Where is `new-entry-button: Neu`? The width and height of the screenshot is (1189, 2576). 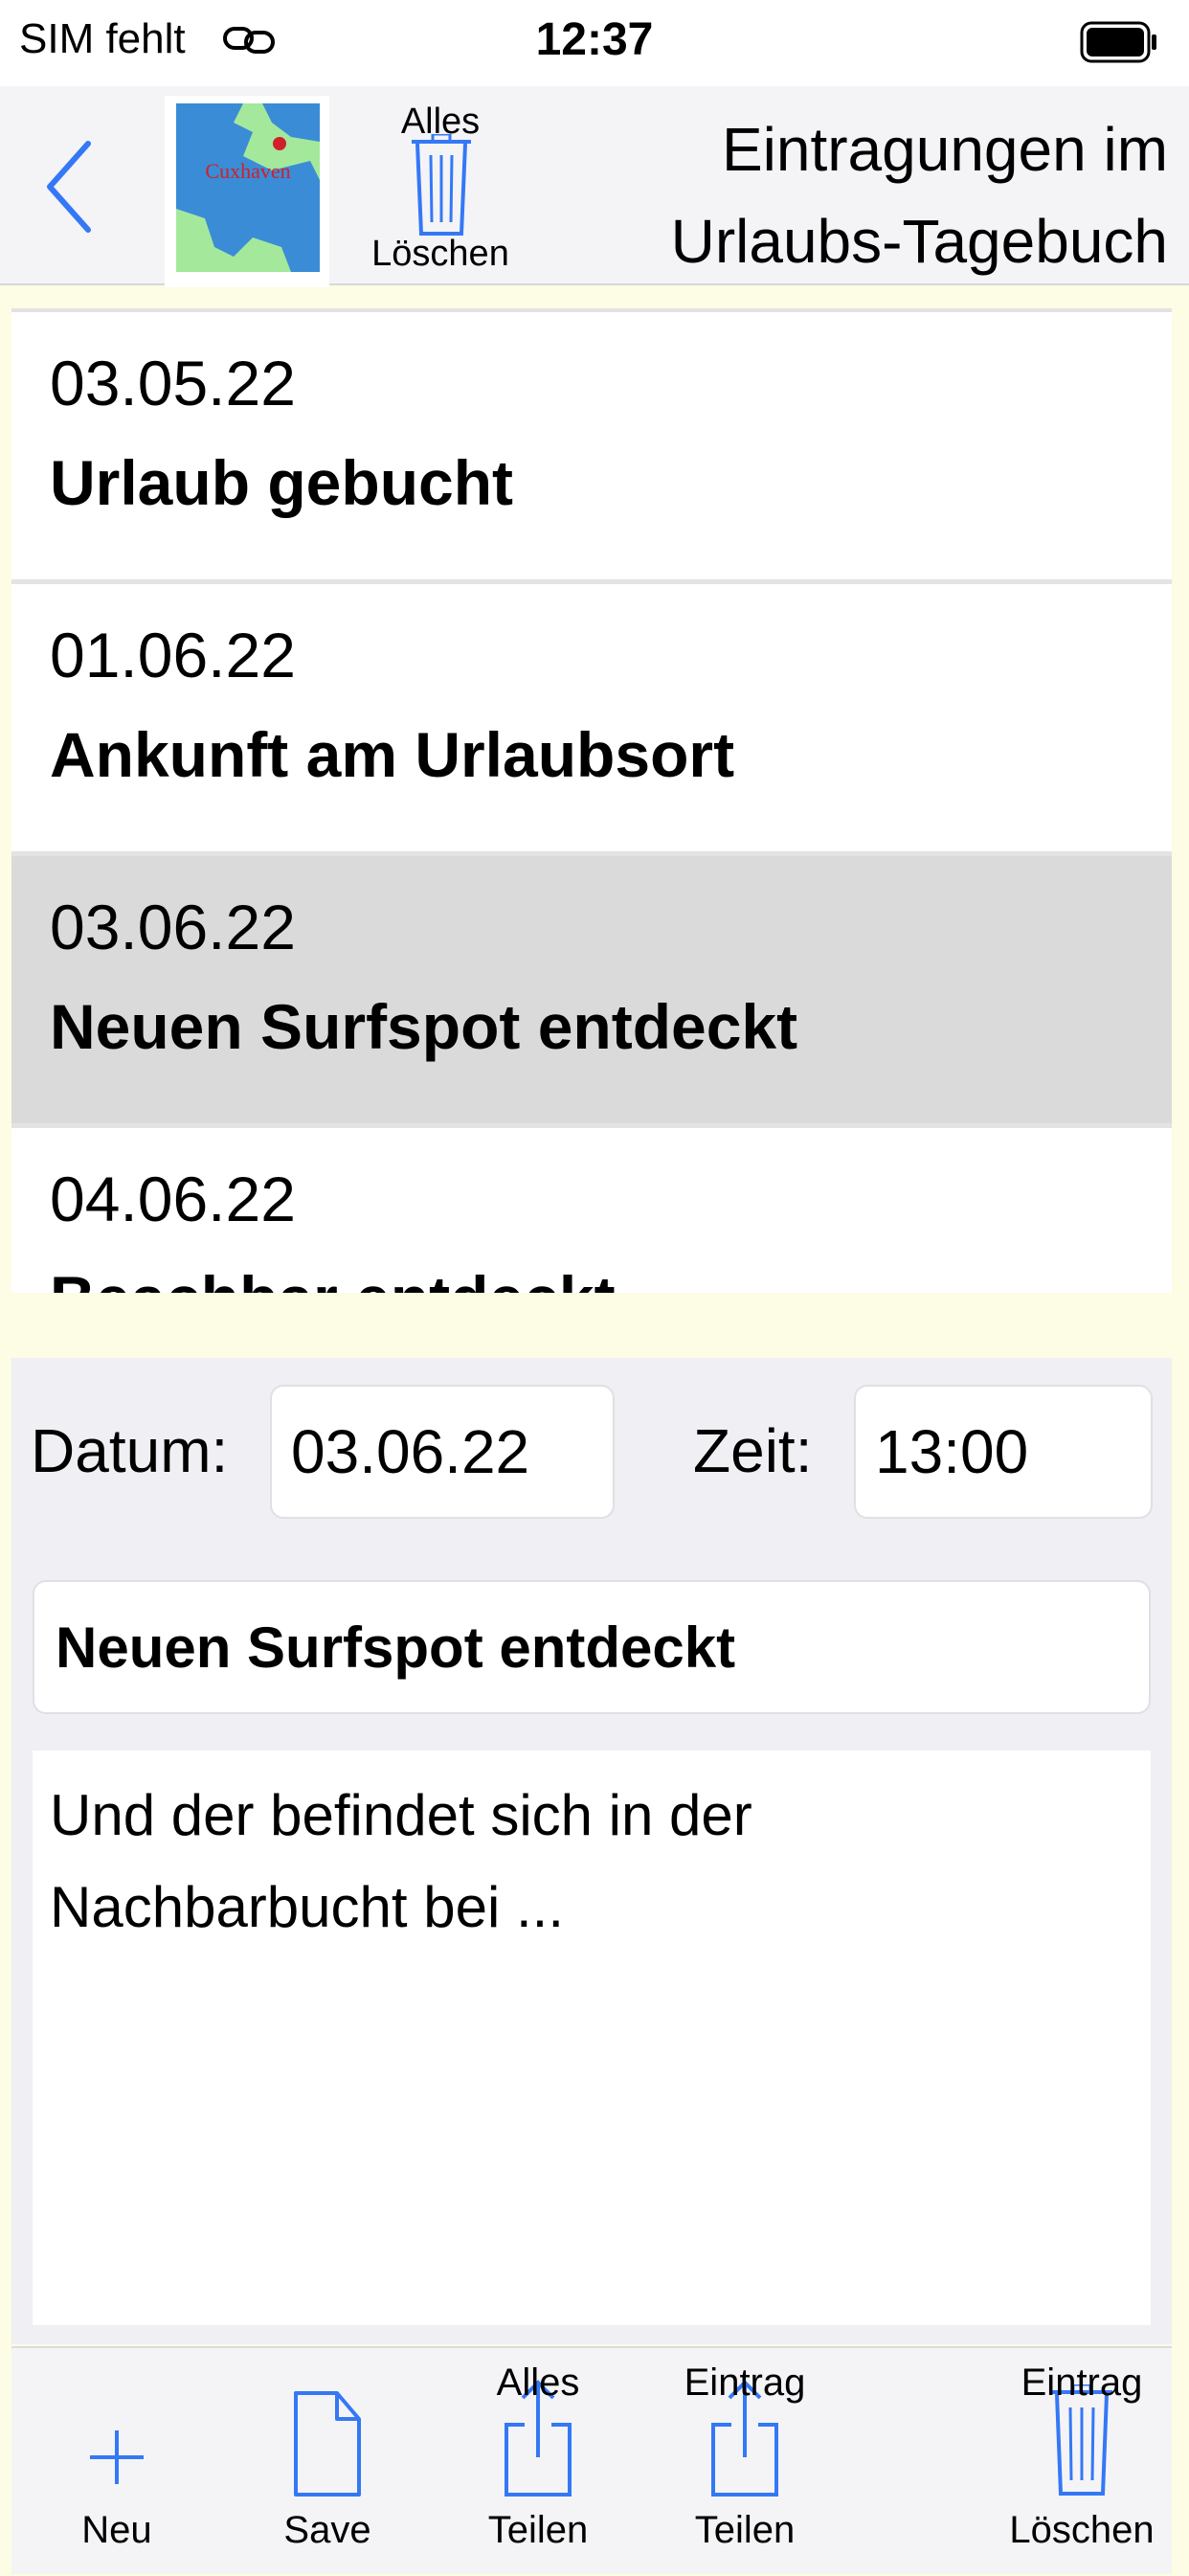 new-entry-button: Neu is located at coordinates (117, 2462).